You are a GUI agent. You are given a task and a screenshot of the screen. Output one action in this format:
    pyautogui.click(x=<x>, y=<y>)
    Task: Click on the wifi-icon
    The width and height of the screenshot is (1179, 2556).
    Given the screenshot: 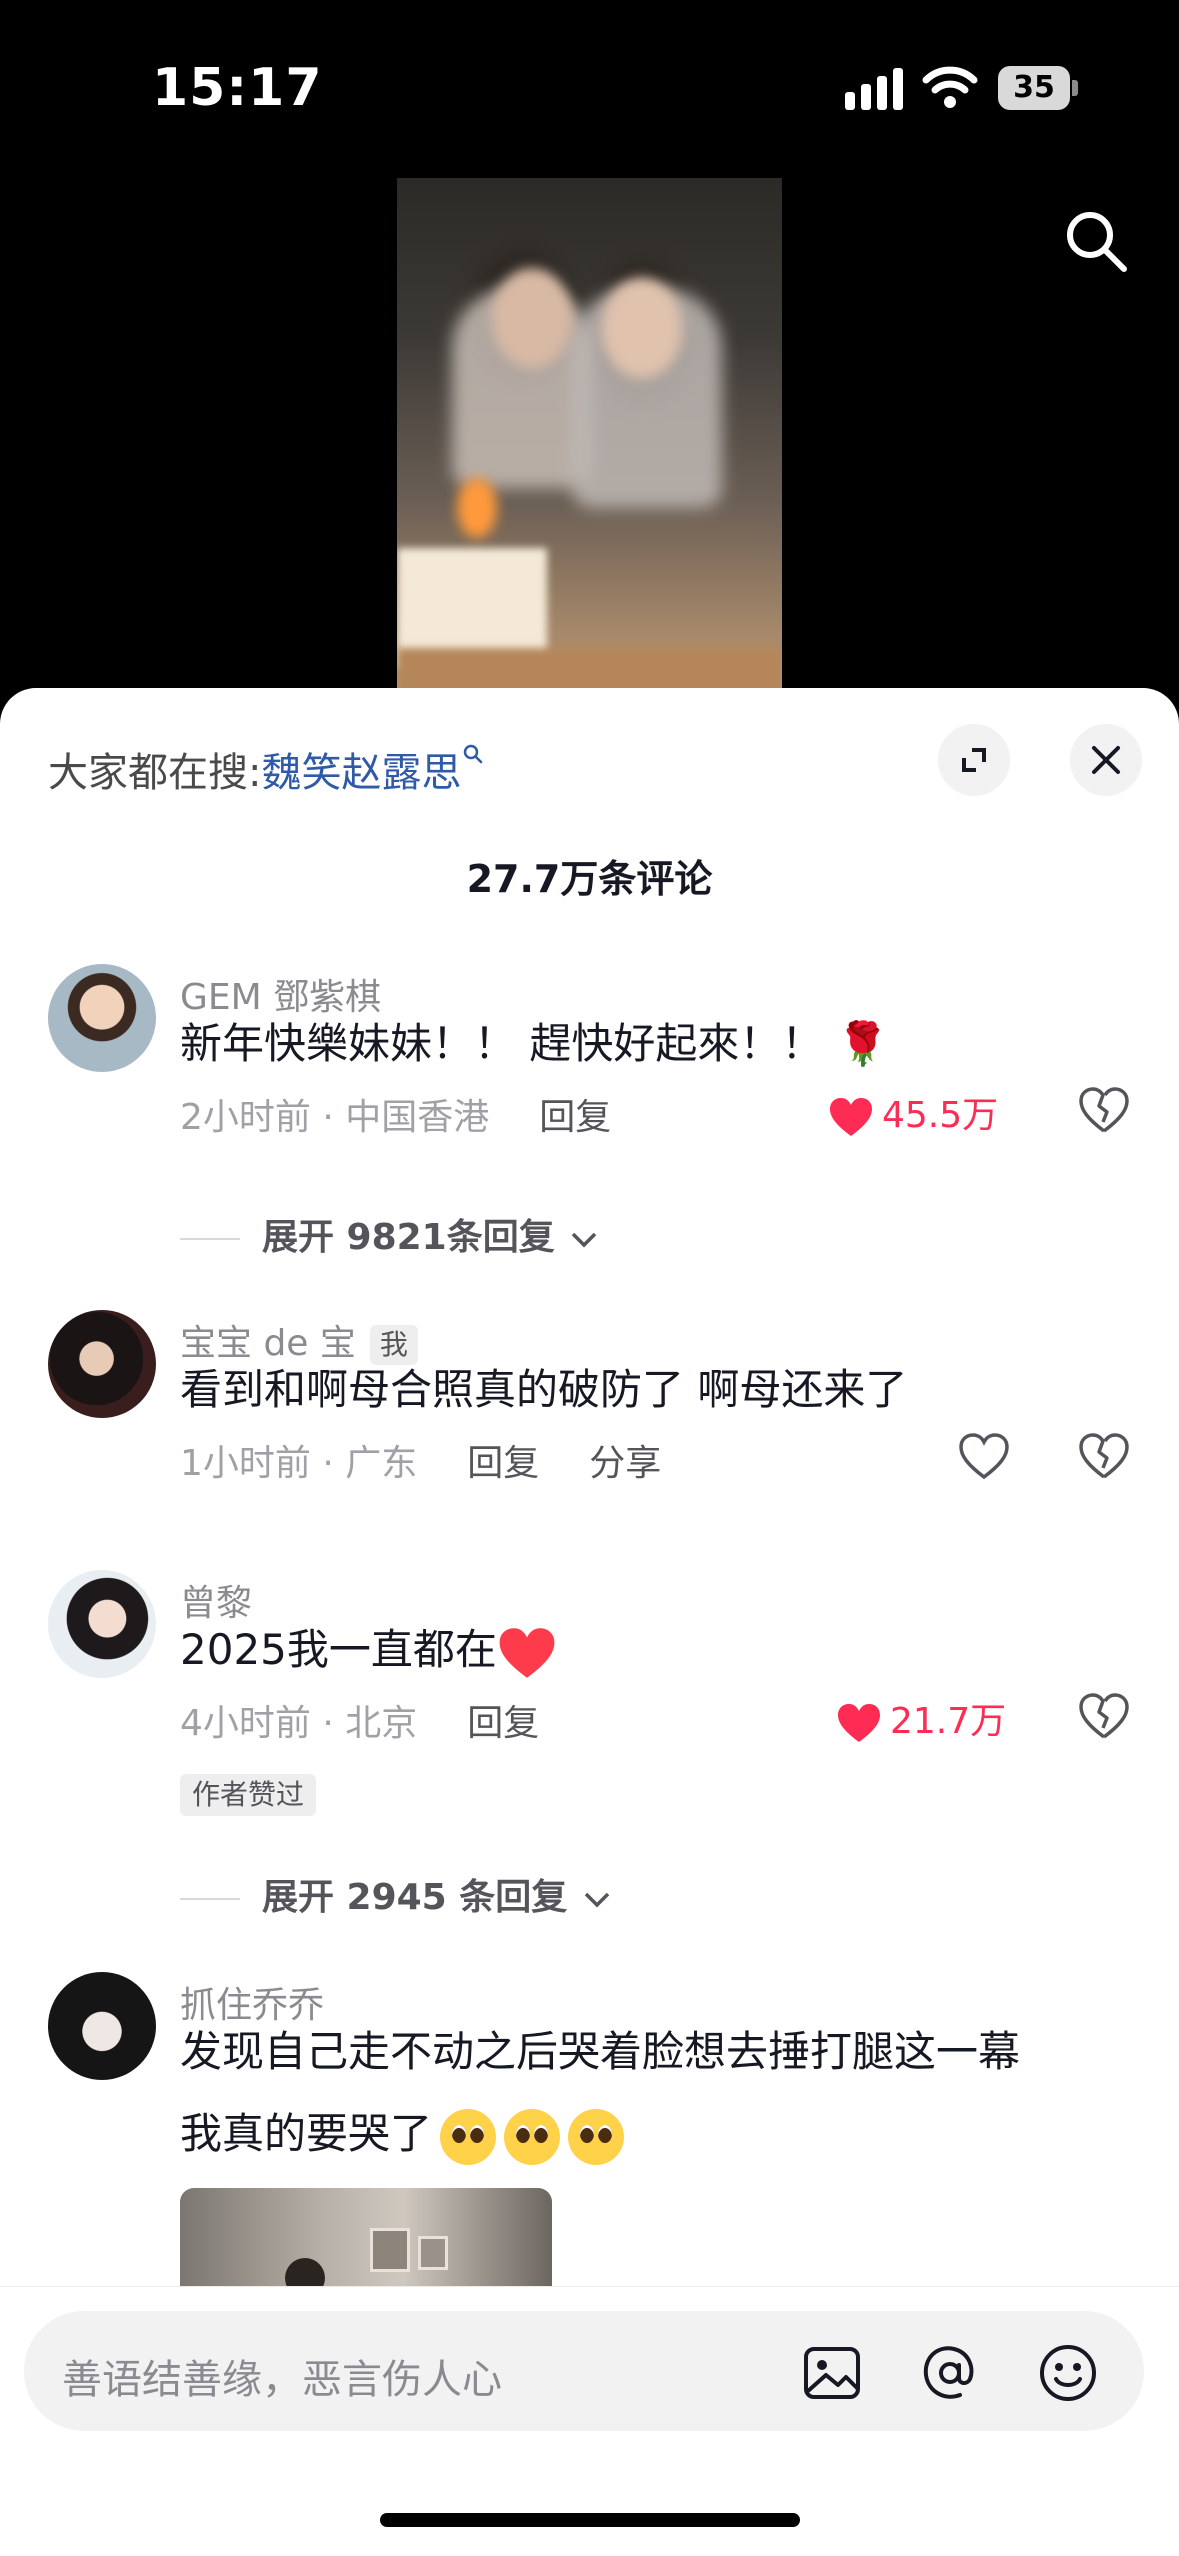 What is the action you would take?
    pyautogui.click(x=950, y=87)
    